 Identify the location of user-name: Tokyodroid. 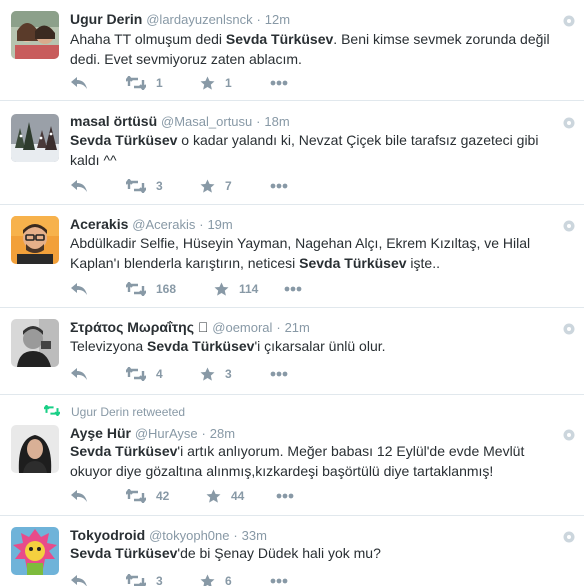
(107, 535).